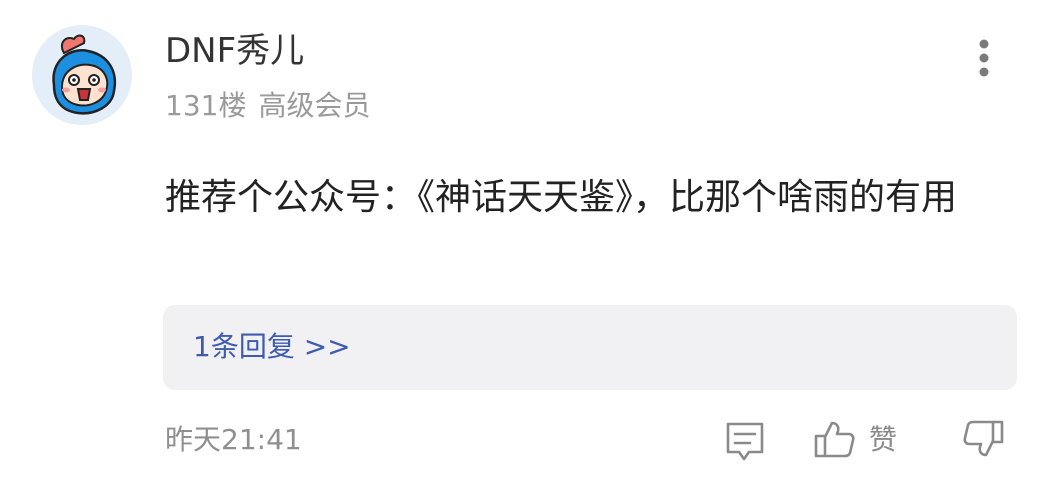 Image resolution: width=1049 pixels, height=494 pixels. What do you see at coordinates (883, 439) in the screenshot?
I see `like-label: 赞` at bounding box center [883, 439].